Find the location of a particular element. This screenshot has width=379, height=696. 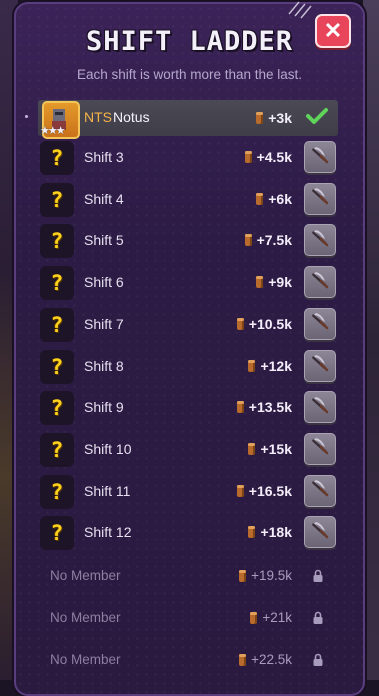

close-button: ✕ is located at coordinates (333, 31).